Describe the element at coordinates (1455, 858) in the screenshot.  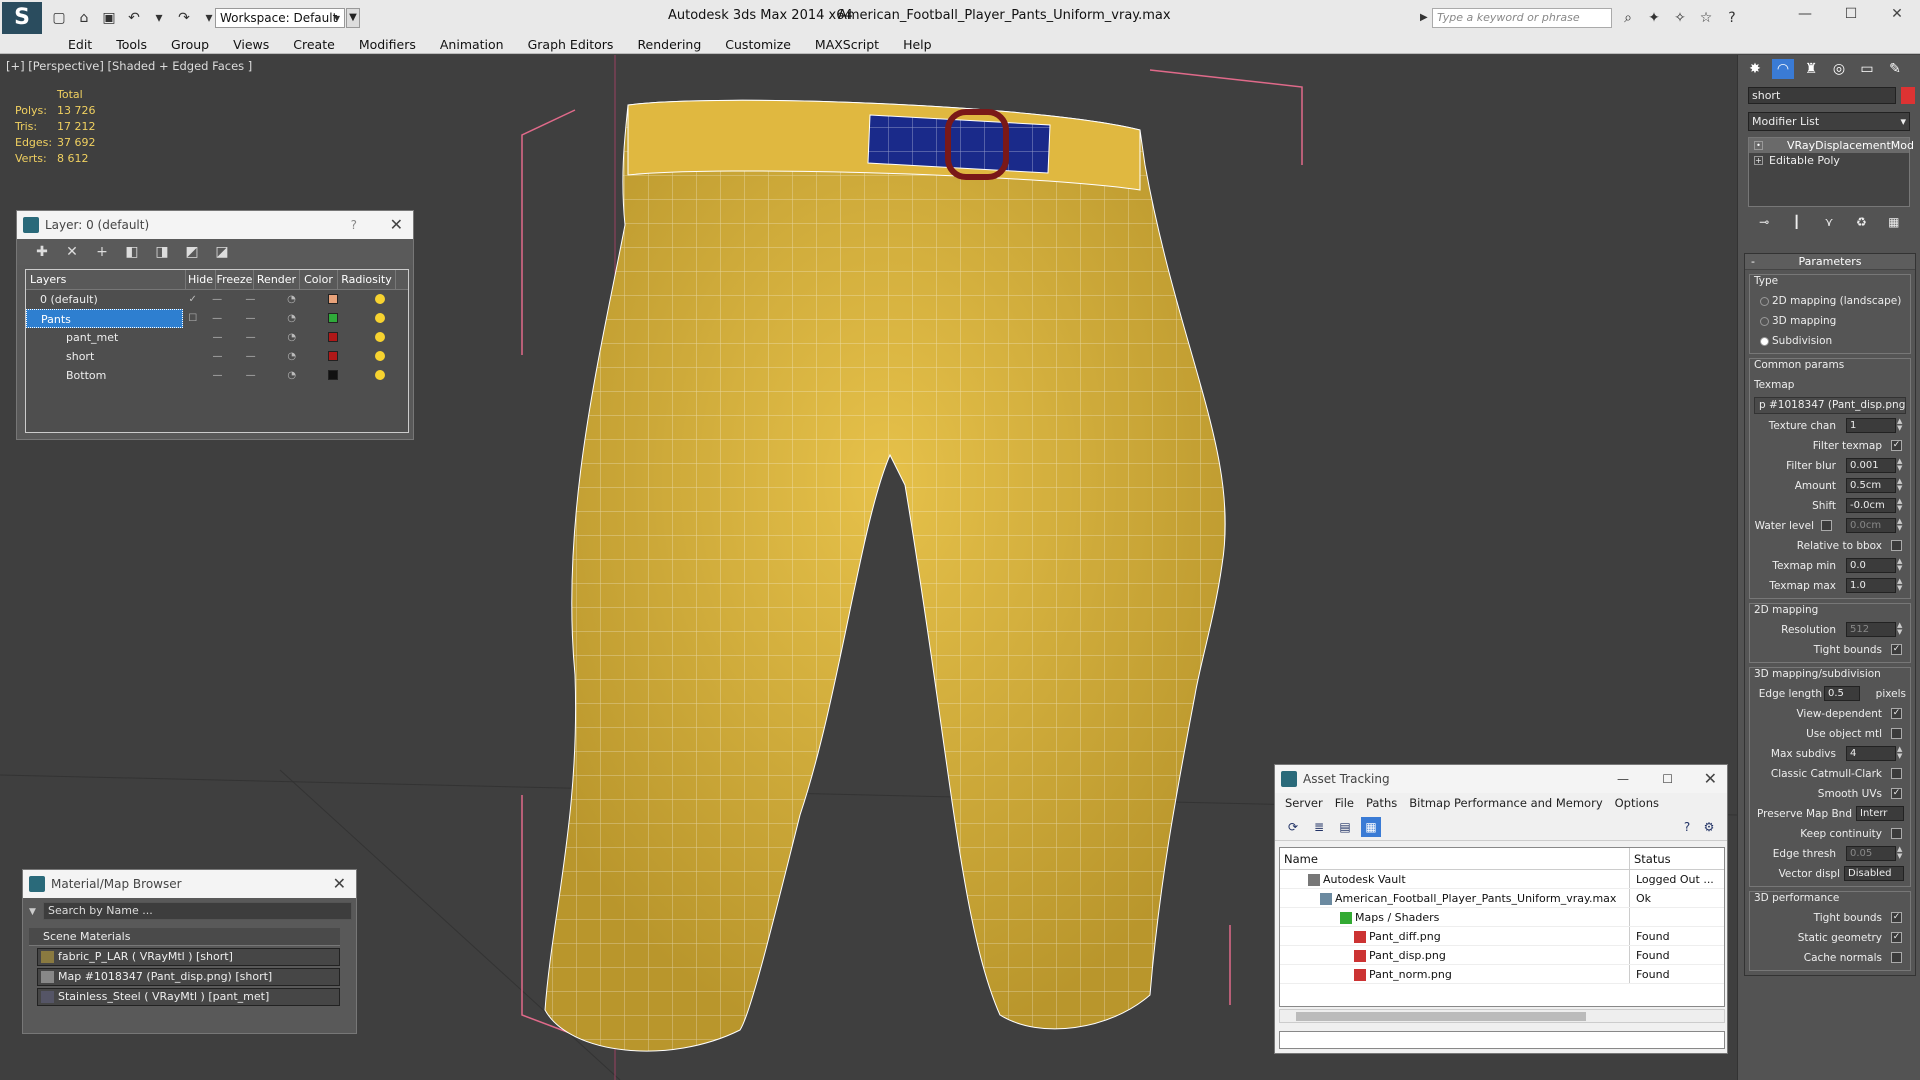
I see `col-name: Name` at that location.